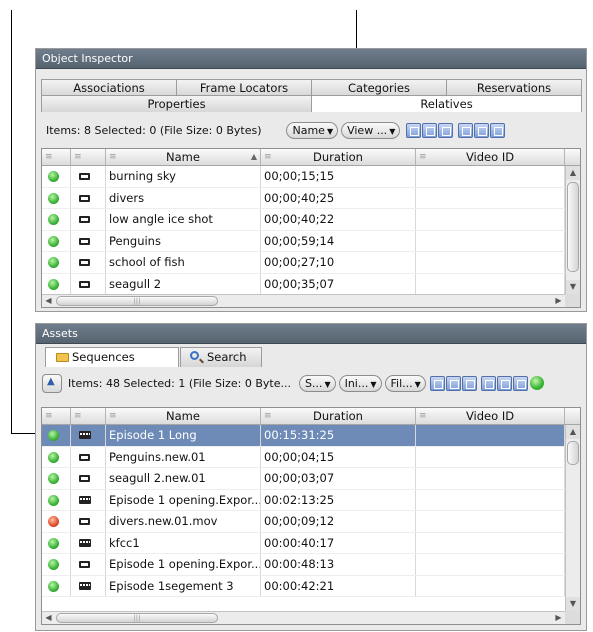 The height and width of the screenshot is (632, 593). What do you see at coordinates (183, 478) in the screenshot?
I see `name-cell: seagull 2.new.01` at bounding box center [183, 478].